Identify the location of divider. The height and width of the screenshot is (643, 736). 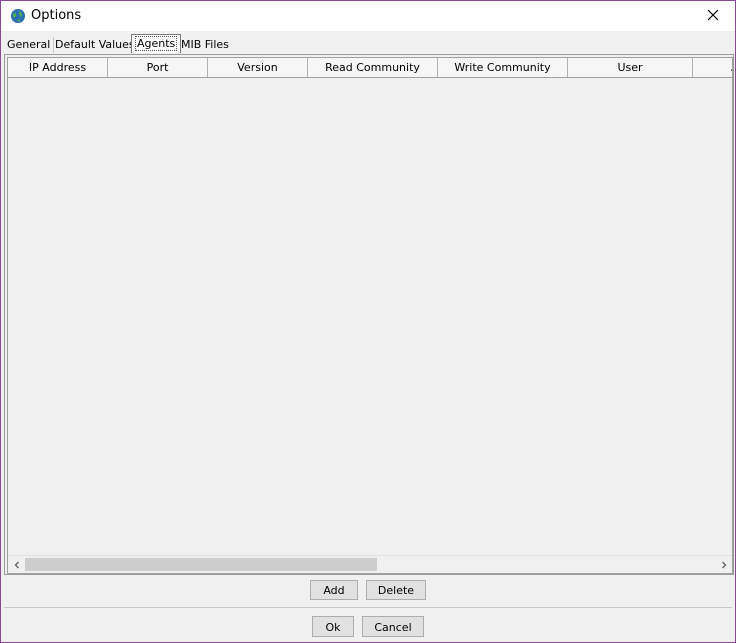
(368, 607).